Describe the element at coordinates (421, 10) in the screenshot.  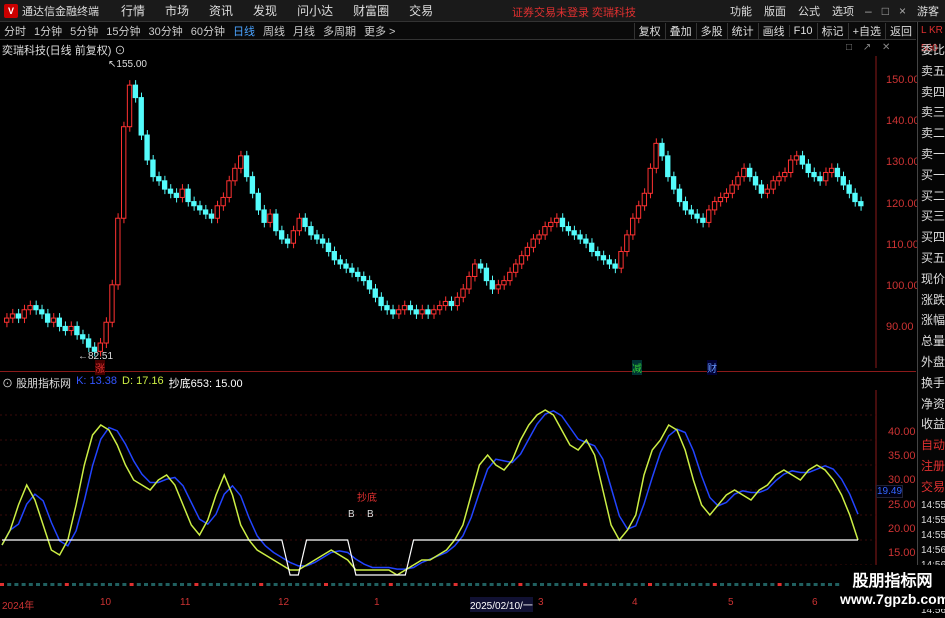
I see `menu-item-trade: 交易` at that location.